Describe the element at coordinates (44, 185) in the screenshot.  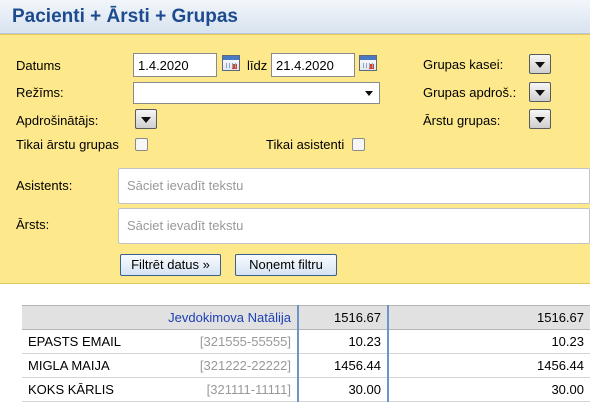
I see `assistant-label: Asistents:` at that location.